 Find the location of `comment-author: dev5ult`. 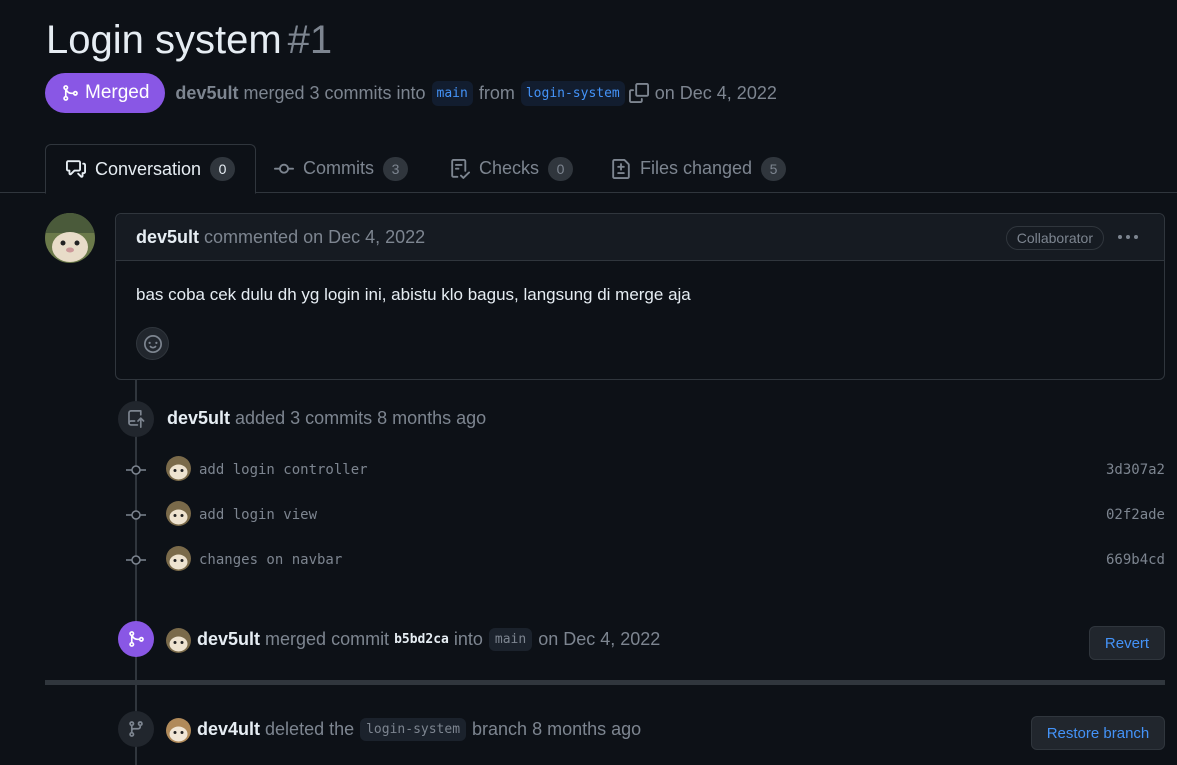

comment-author: dev5ult is located at coordinates (167, 237).